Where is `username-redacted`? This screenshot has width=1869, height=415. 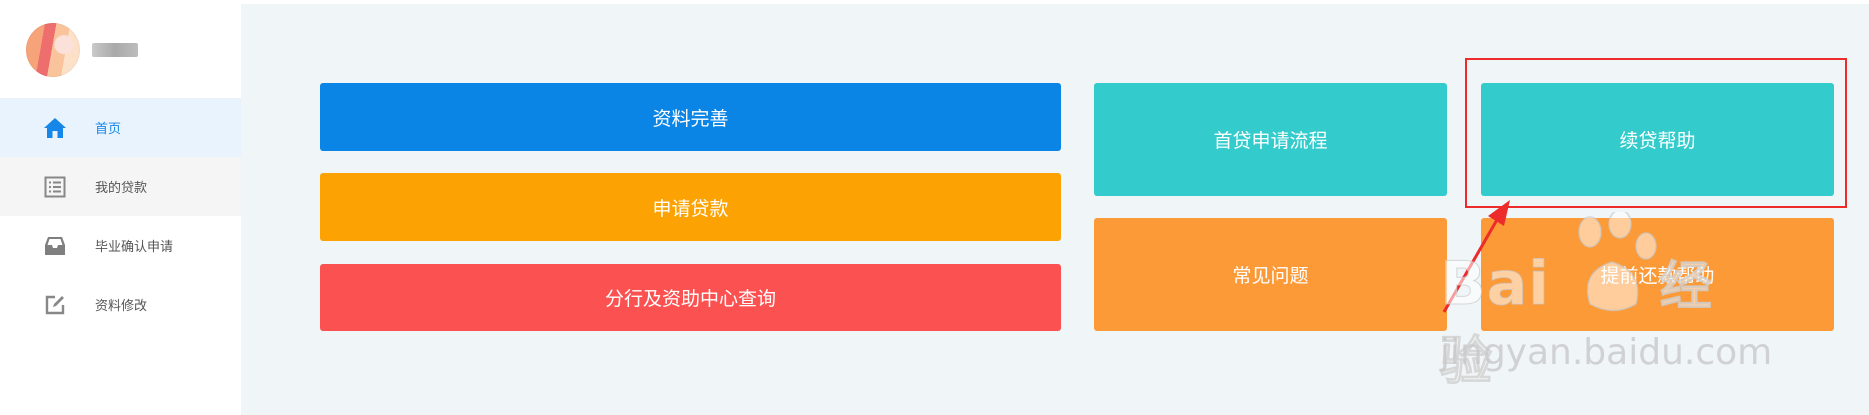
username-redacted is located at coordinates (115, 50).